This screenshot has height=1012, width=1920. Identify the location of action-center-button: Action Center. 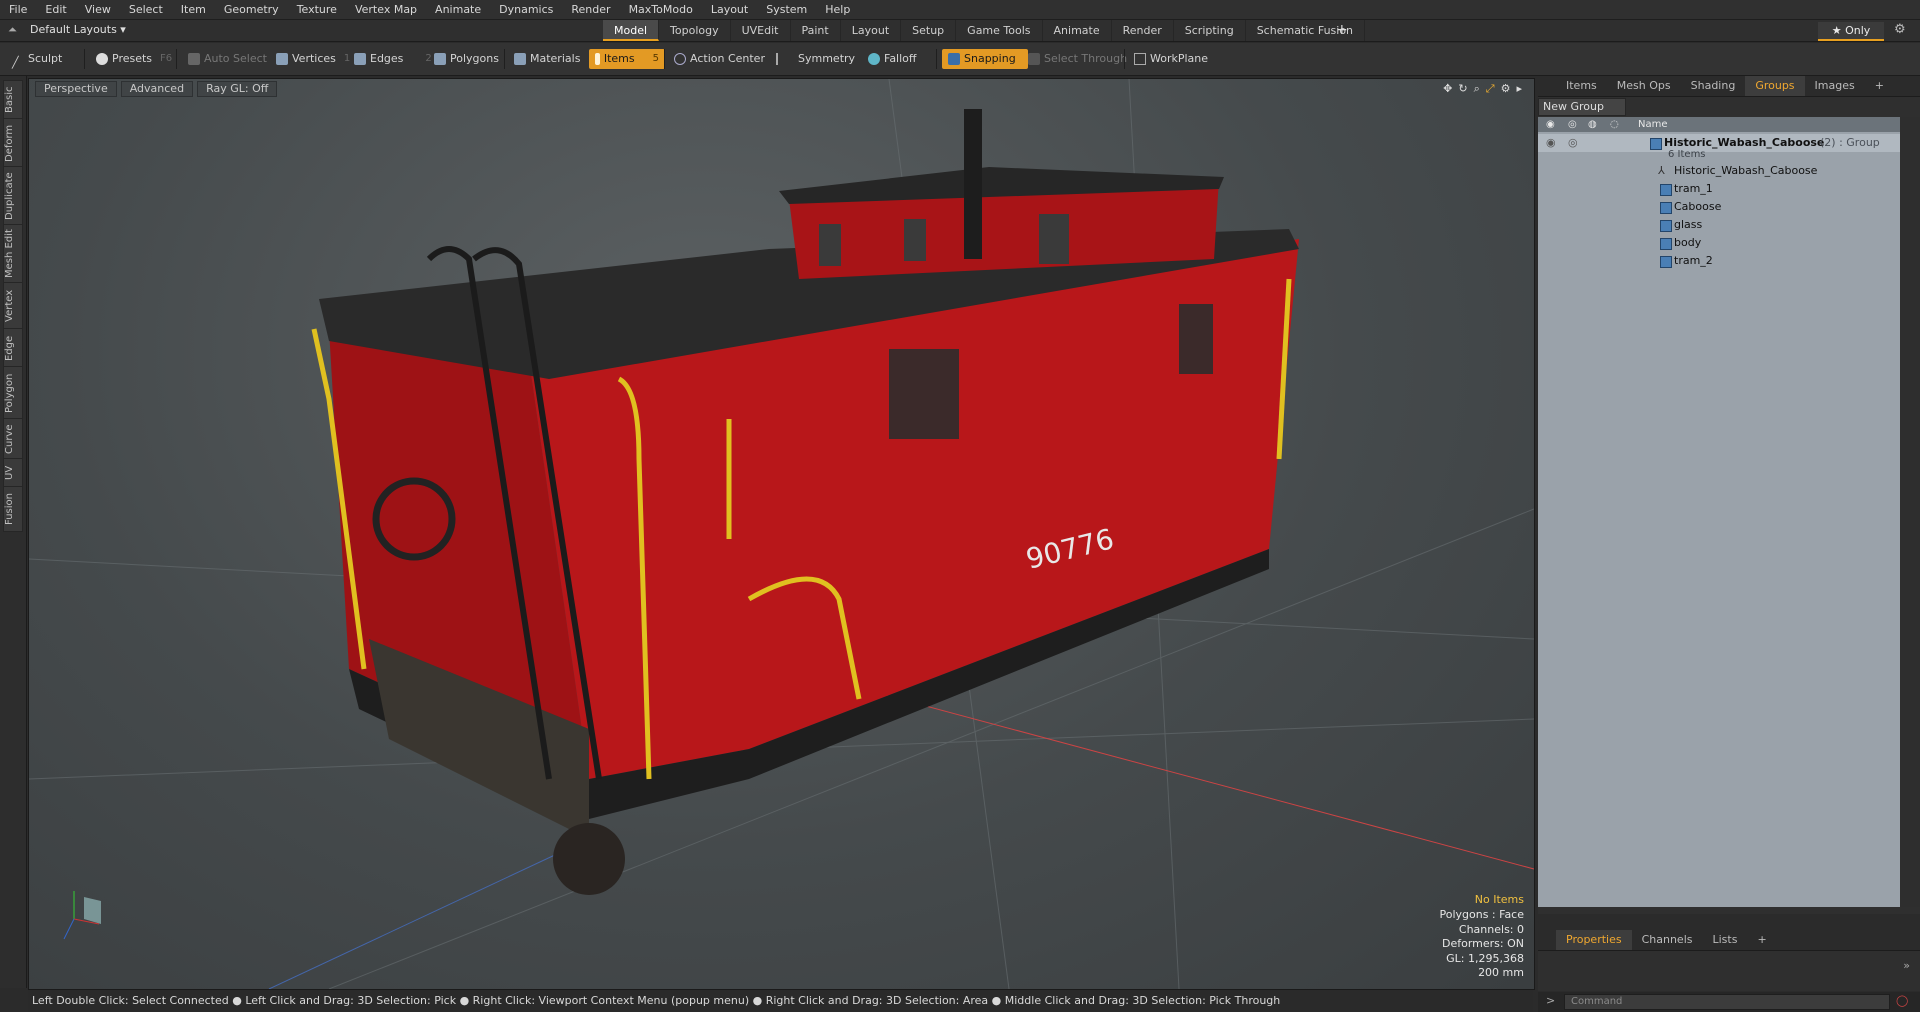
(717, 59).